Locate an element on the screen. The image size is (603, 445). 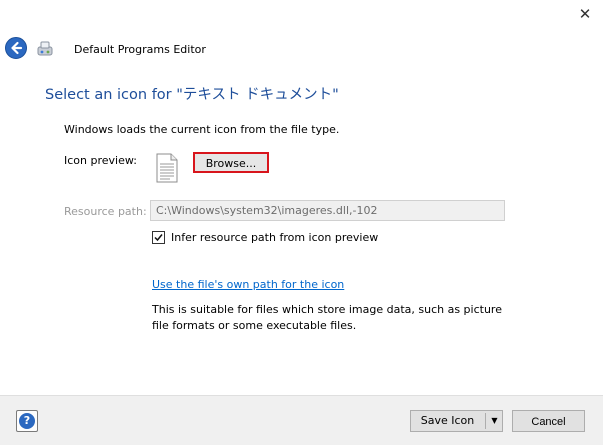
save-icon-label: Save Icon is located at coordinates (447, 421).